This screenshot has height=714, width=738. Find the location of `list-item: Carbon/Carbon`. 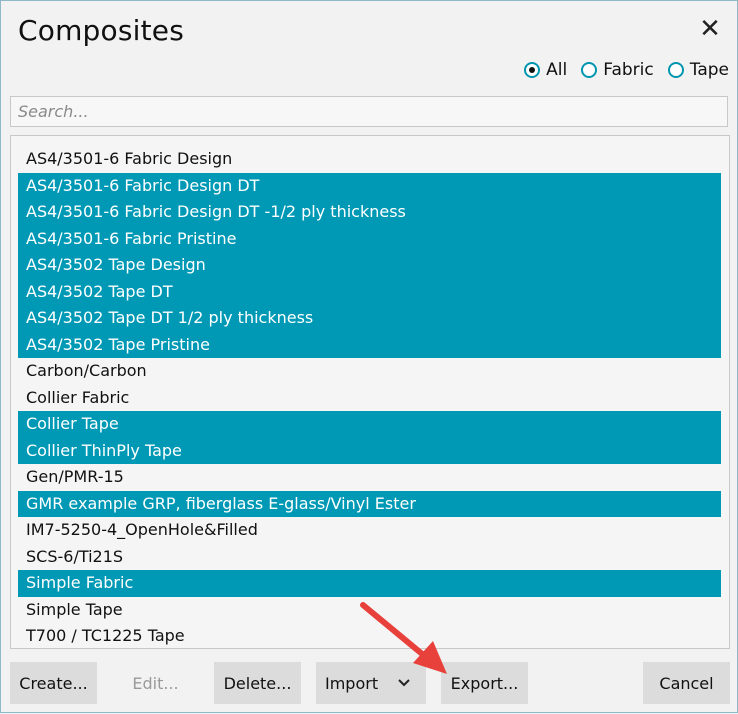

list-item: Carbon/Carbon is located at coordinates (369, 371).